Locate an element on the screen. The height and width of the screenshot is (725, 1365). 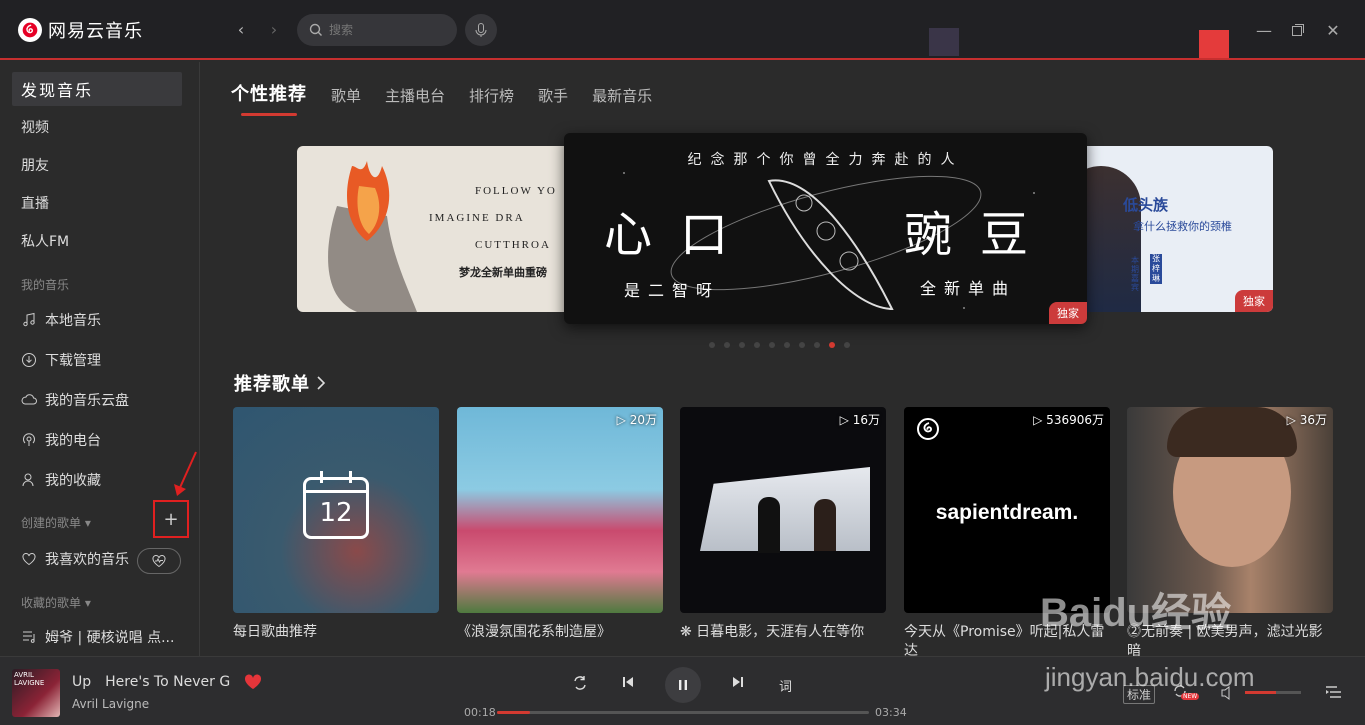
app-logo: 网易云音乐 is located at coordinates (80, 30).